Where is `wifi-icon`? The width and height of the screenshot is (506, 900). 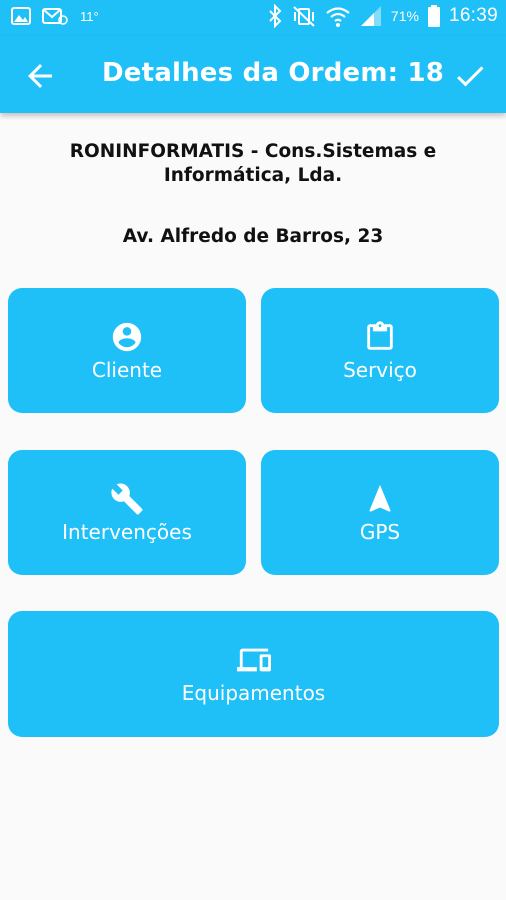
wifi-icon is located at coordinates (338, 17).